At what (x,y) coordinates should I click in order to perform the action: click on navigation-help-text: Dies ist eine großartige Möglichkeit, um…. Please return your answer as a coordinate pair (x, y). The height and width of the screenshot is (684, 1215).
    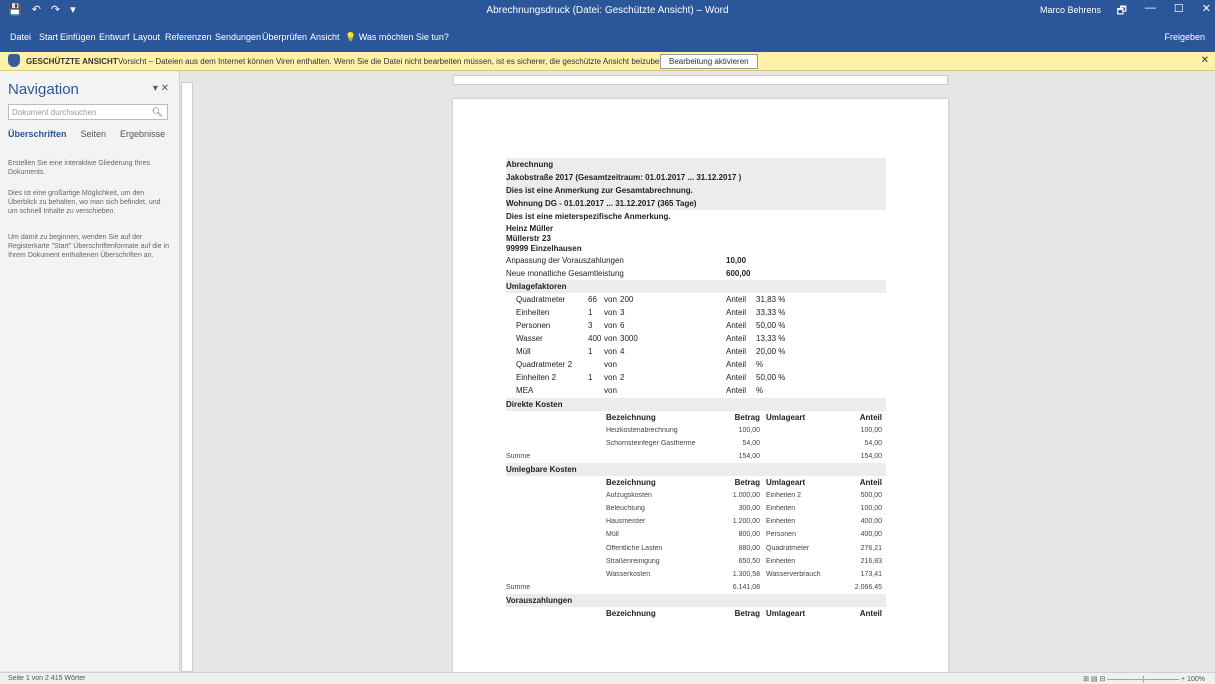
    Looking at the image, I should click on (84, 202).